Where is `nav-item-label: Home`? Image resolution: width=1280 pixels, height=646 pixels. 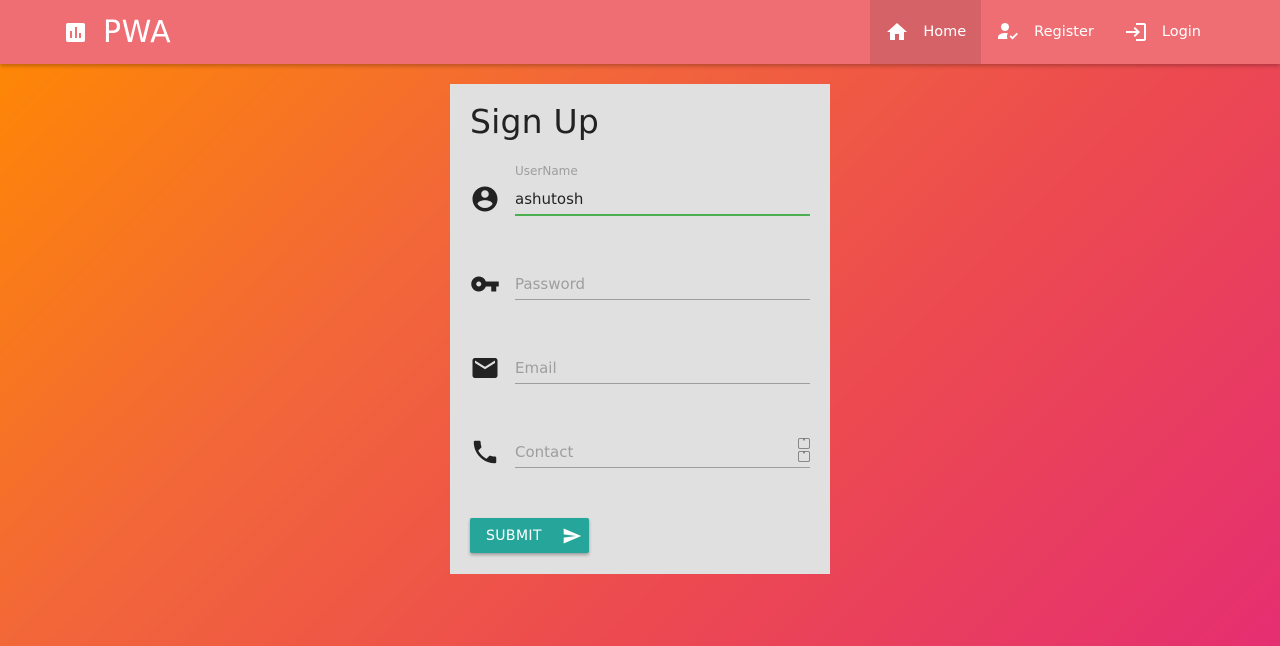
nav-item-label: Home is located at coordinates (945, 32).